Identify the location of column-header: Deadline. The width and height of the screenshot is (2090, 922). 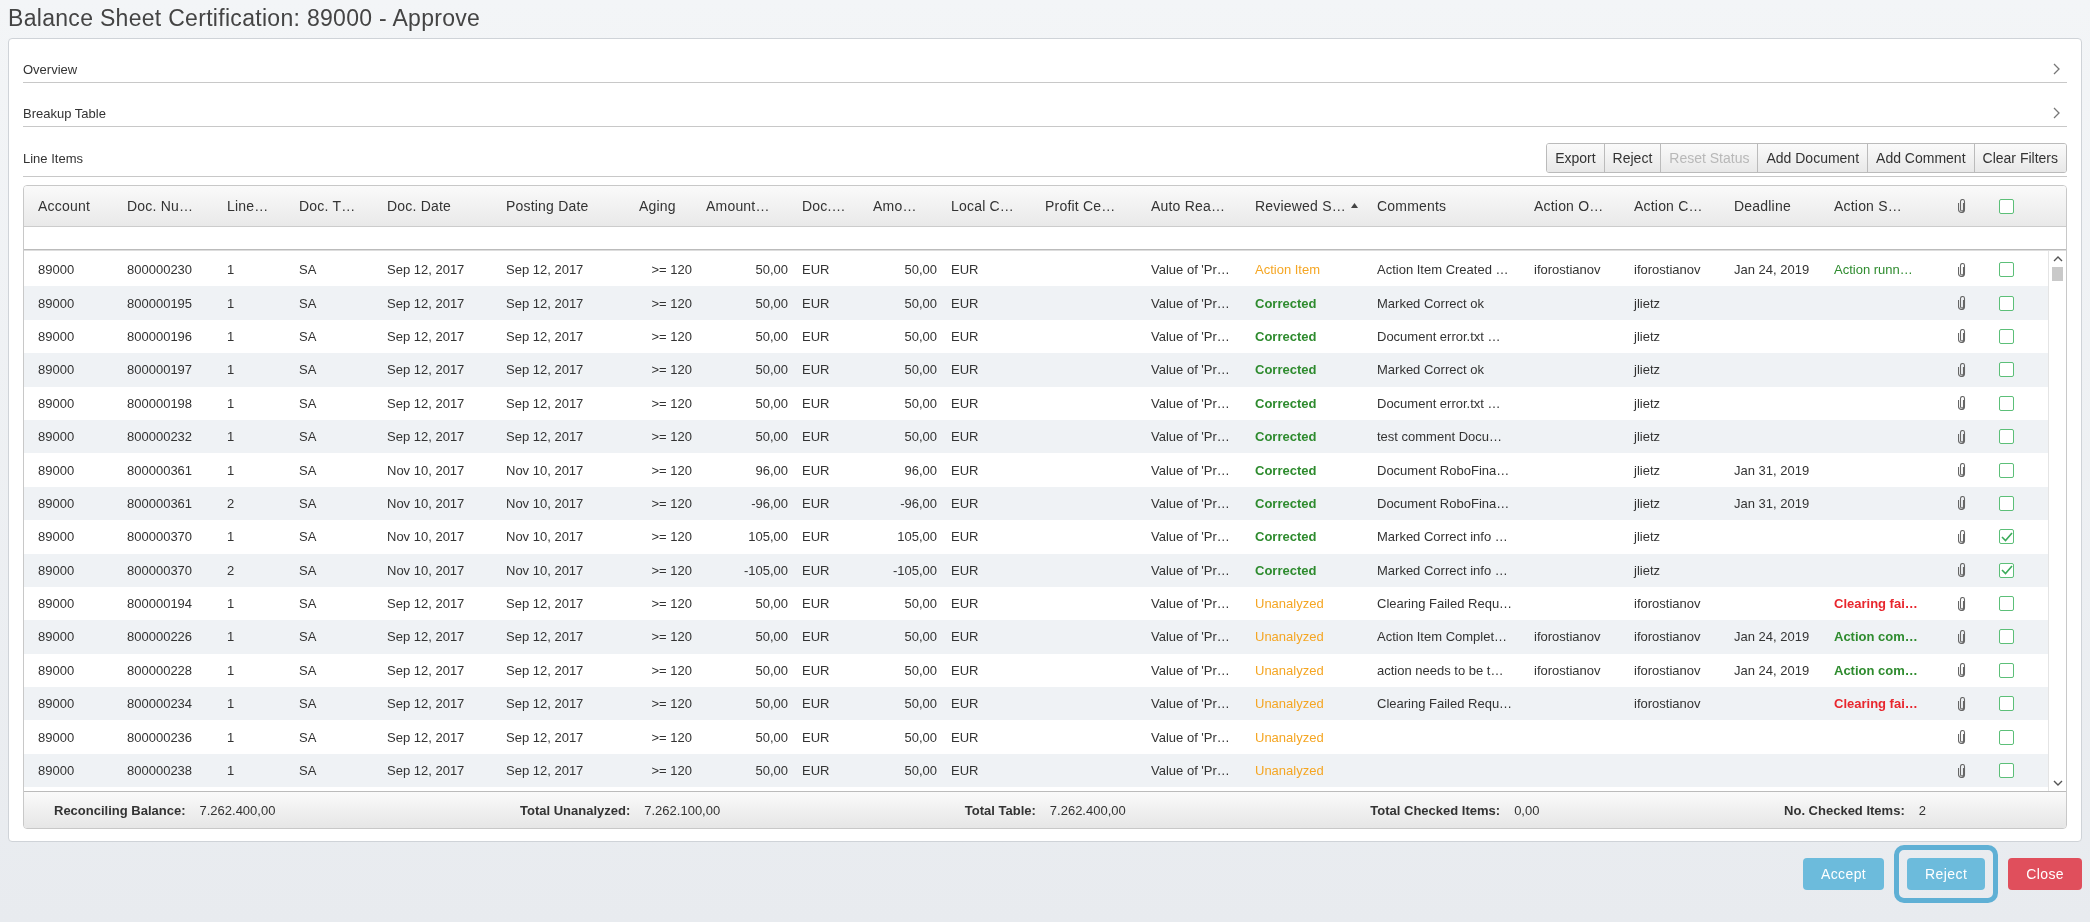
(1762, 206).